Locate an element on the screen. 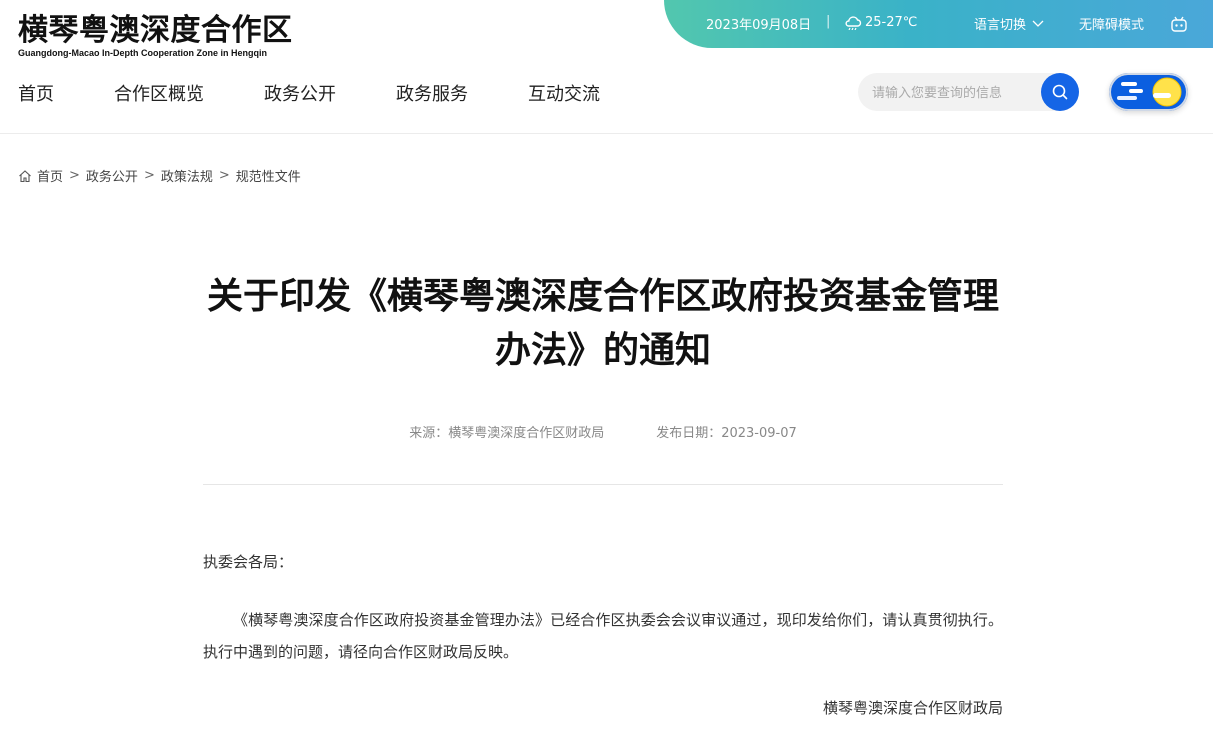 The image size is (1213, 735). article-signature: 横琴粤澳深度合作区财政局 is located at coordinates (912, 708).